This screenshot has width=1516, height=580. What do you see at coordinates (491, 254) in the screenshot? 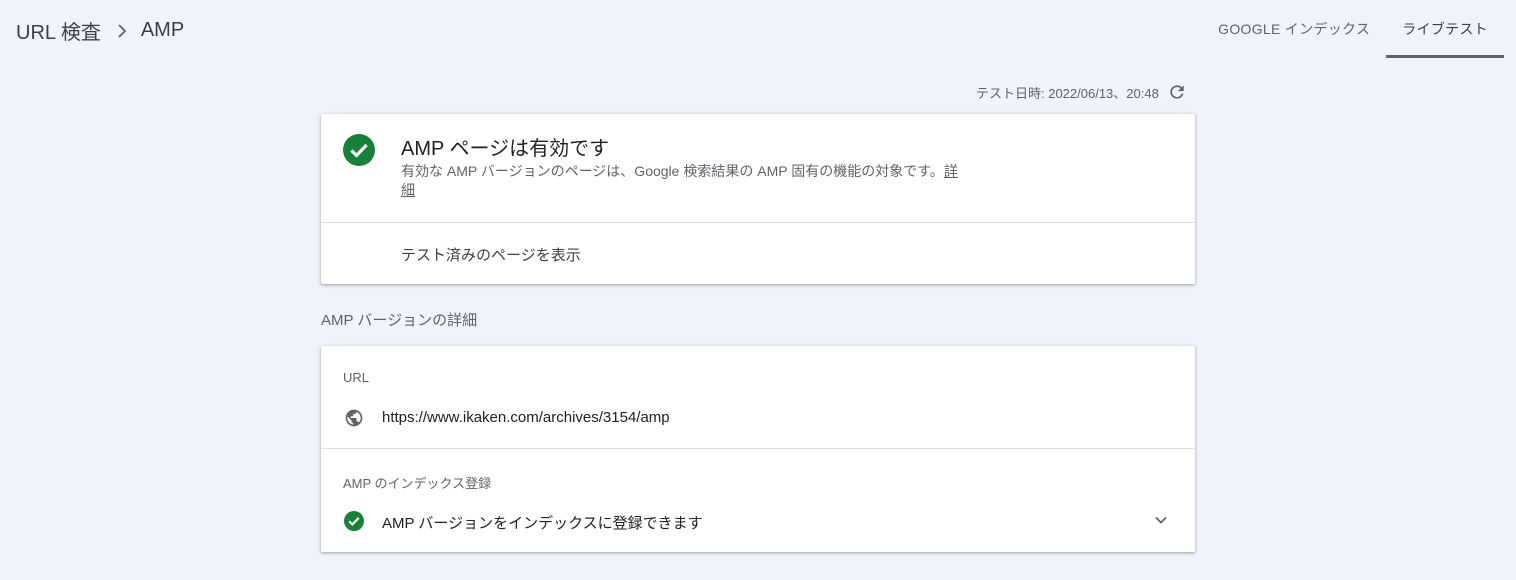
I see `view-tested-page-button: テスト済みのページを表示` at bounding box center [491, 254].